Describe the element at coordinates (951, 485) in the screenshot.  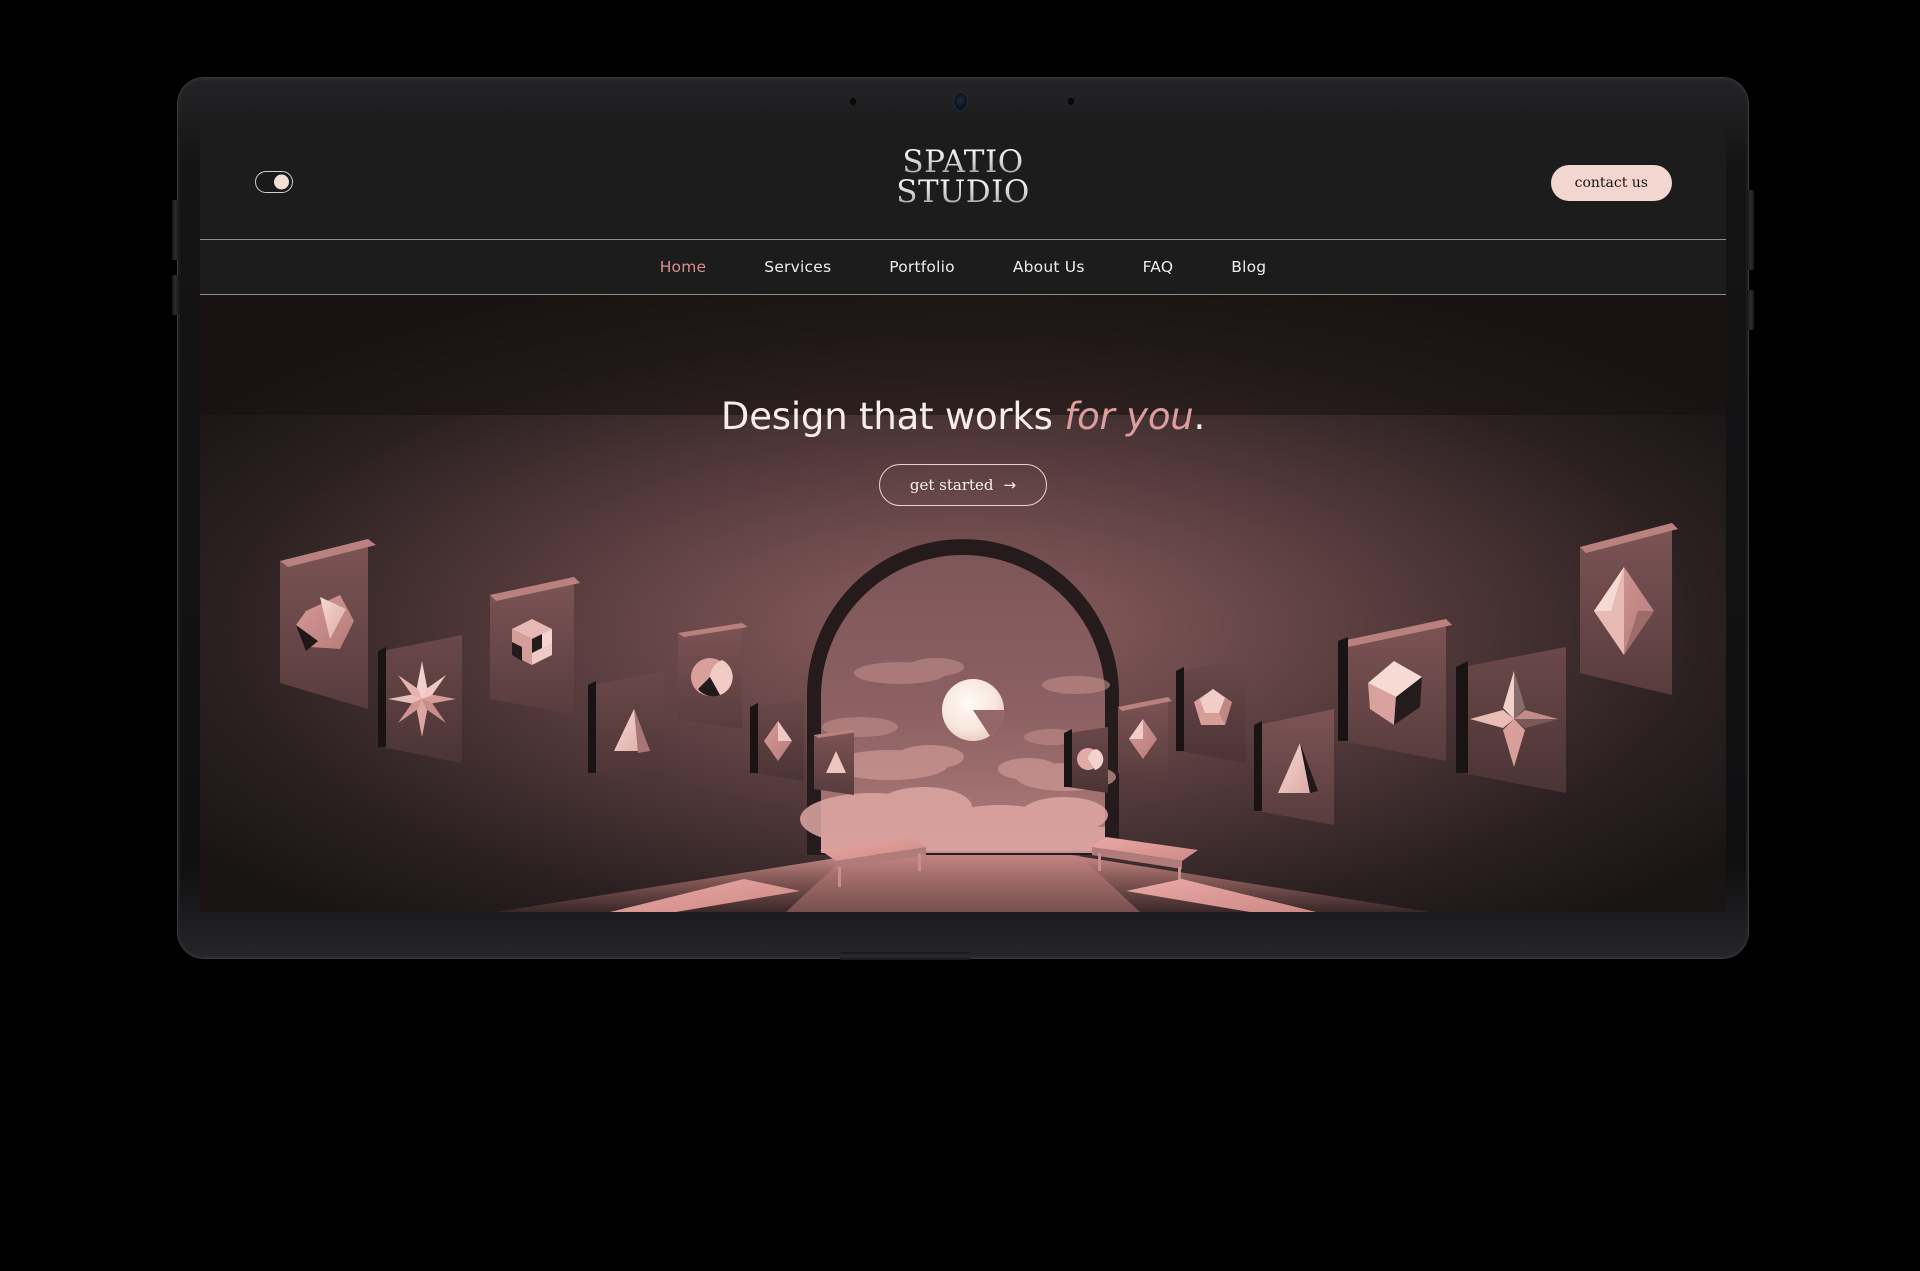
I see `get-started-label: get started` at that location.